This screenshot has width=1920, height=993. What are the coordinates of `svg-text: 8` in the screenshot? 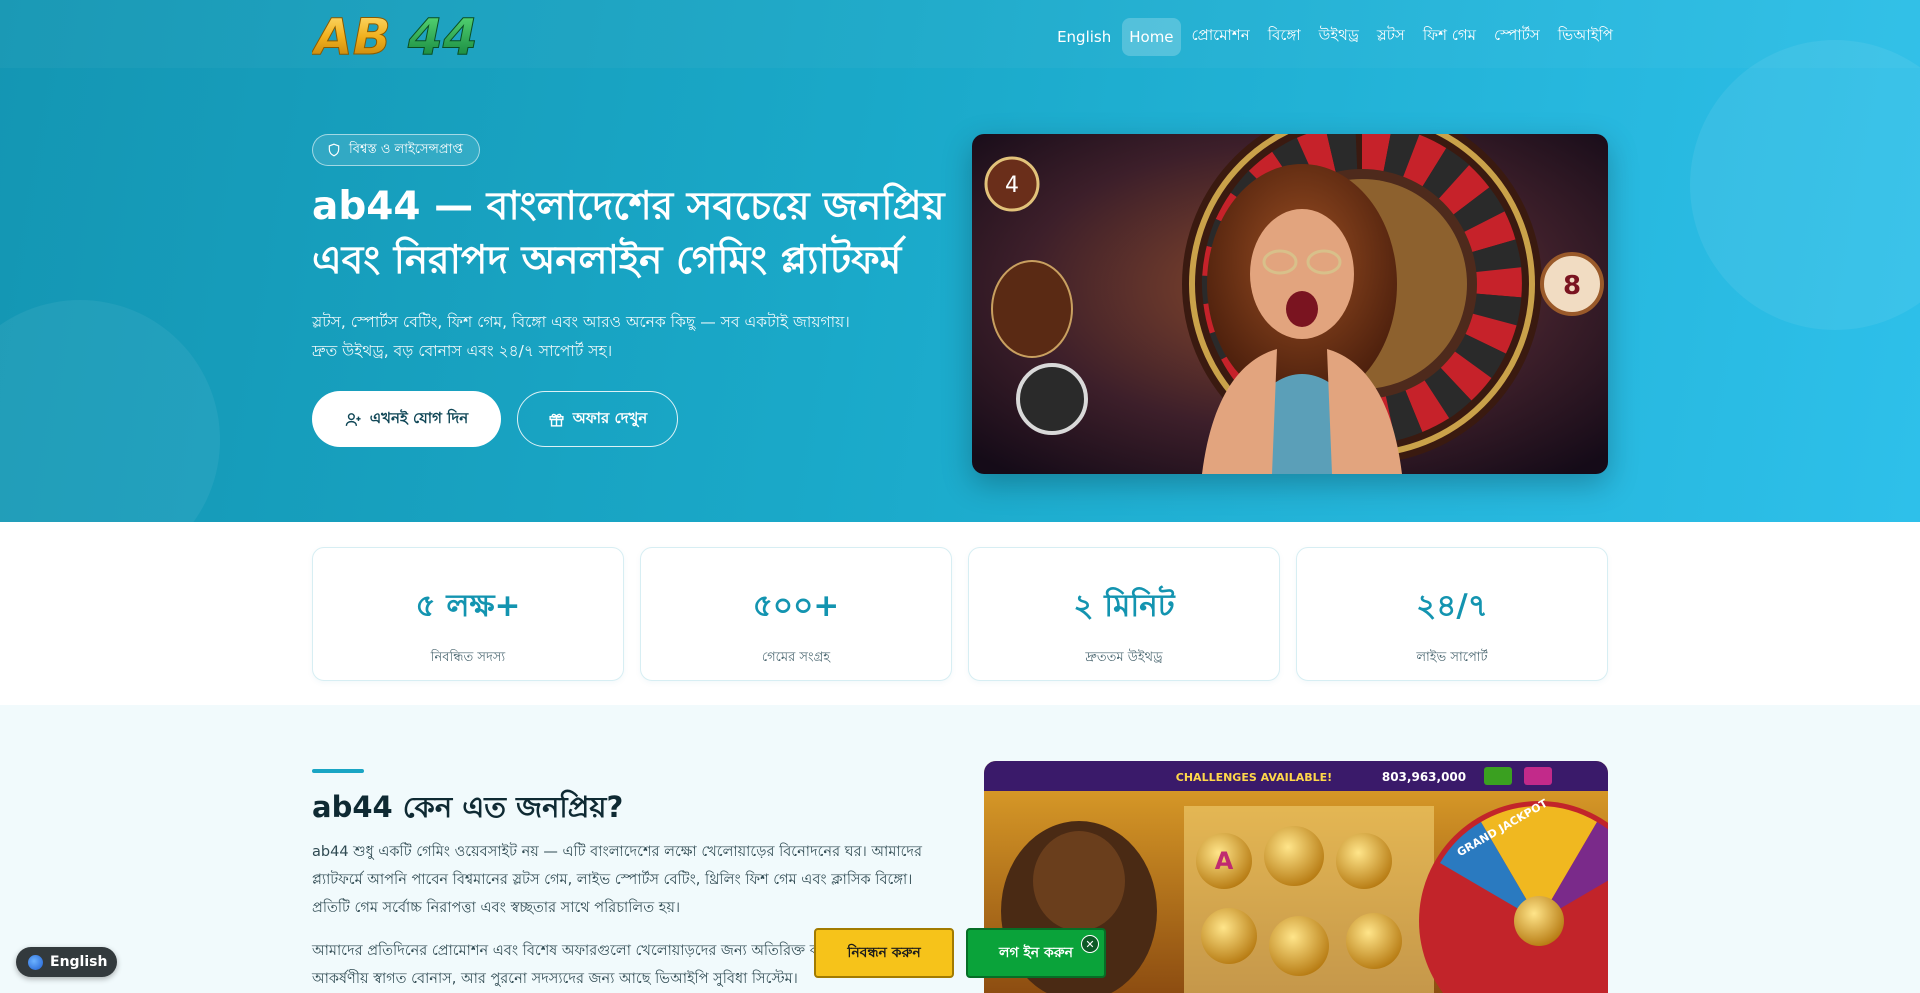 It's located at (1572, 286).